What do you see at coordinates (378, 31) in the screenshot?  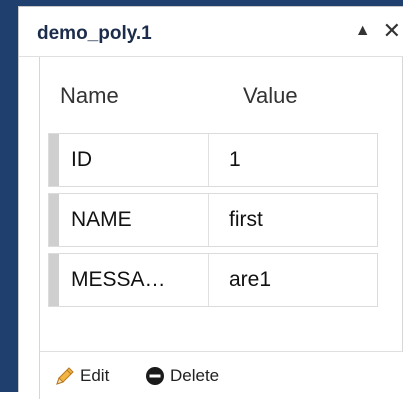 I see `popup-controls: ▲ ✕` at bounding box center [378, 31].